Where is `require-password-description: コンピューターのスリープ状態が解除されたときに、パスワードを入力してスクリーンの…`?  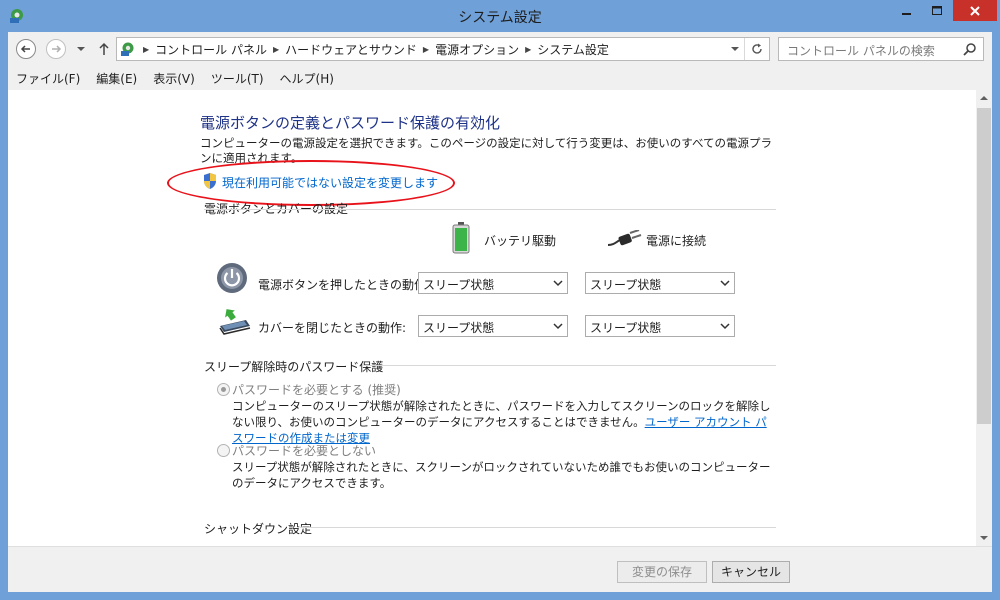
require-password-description: コンピューターのスリープ状態が解除されたときに、パスワードを入力してスクリーンの… is located at coordinates (502, 422).